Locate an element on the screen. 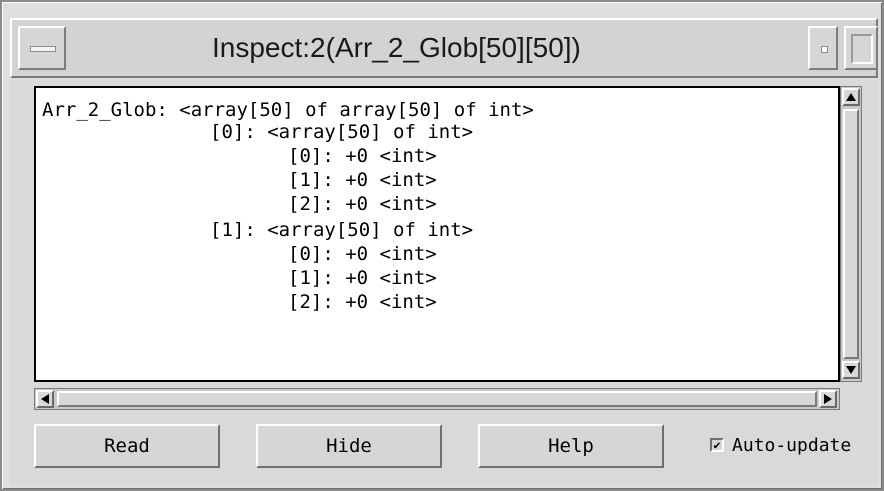  checkmark-icon: ✔ is located at coordinates (717, 445).